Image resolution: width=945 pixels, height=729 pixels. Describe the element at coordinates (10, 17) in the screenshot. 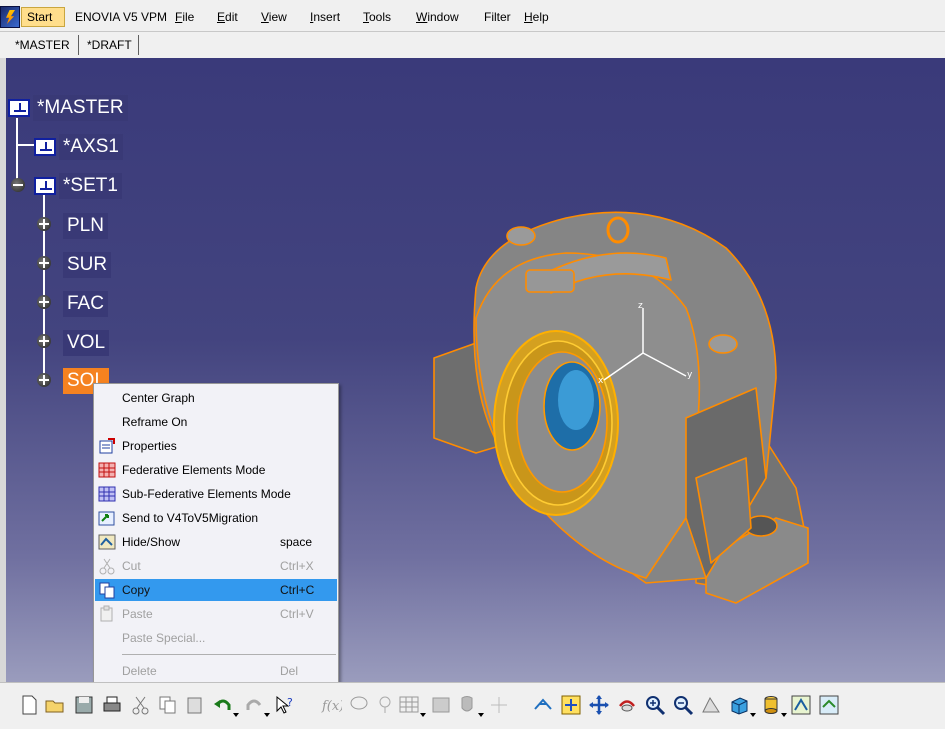

I see `catia-logo-icon` at that location.